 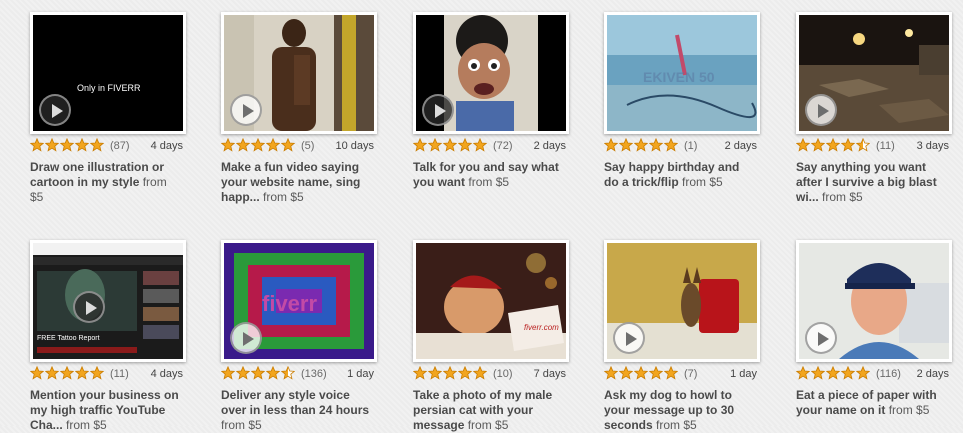 What do you see at coordinates (109, 88) in the screenshot?
I see `thumbnail-overlay-text: Only in FIVERR` at bounding box center [109, 88].